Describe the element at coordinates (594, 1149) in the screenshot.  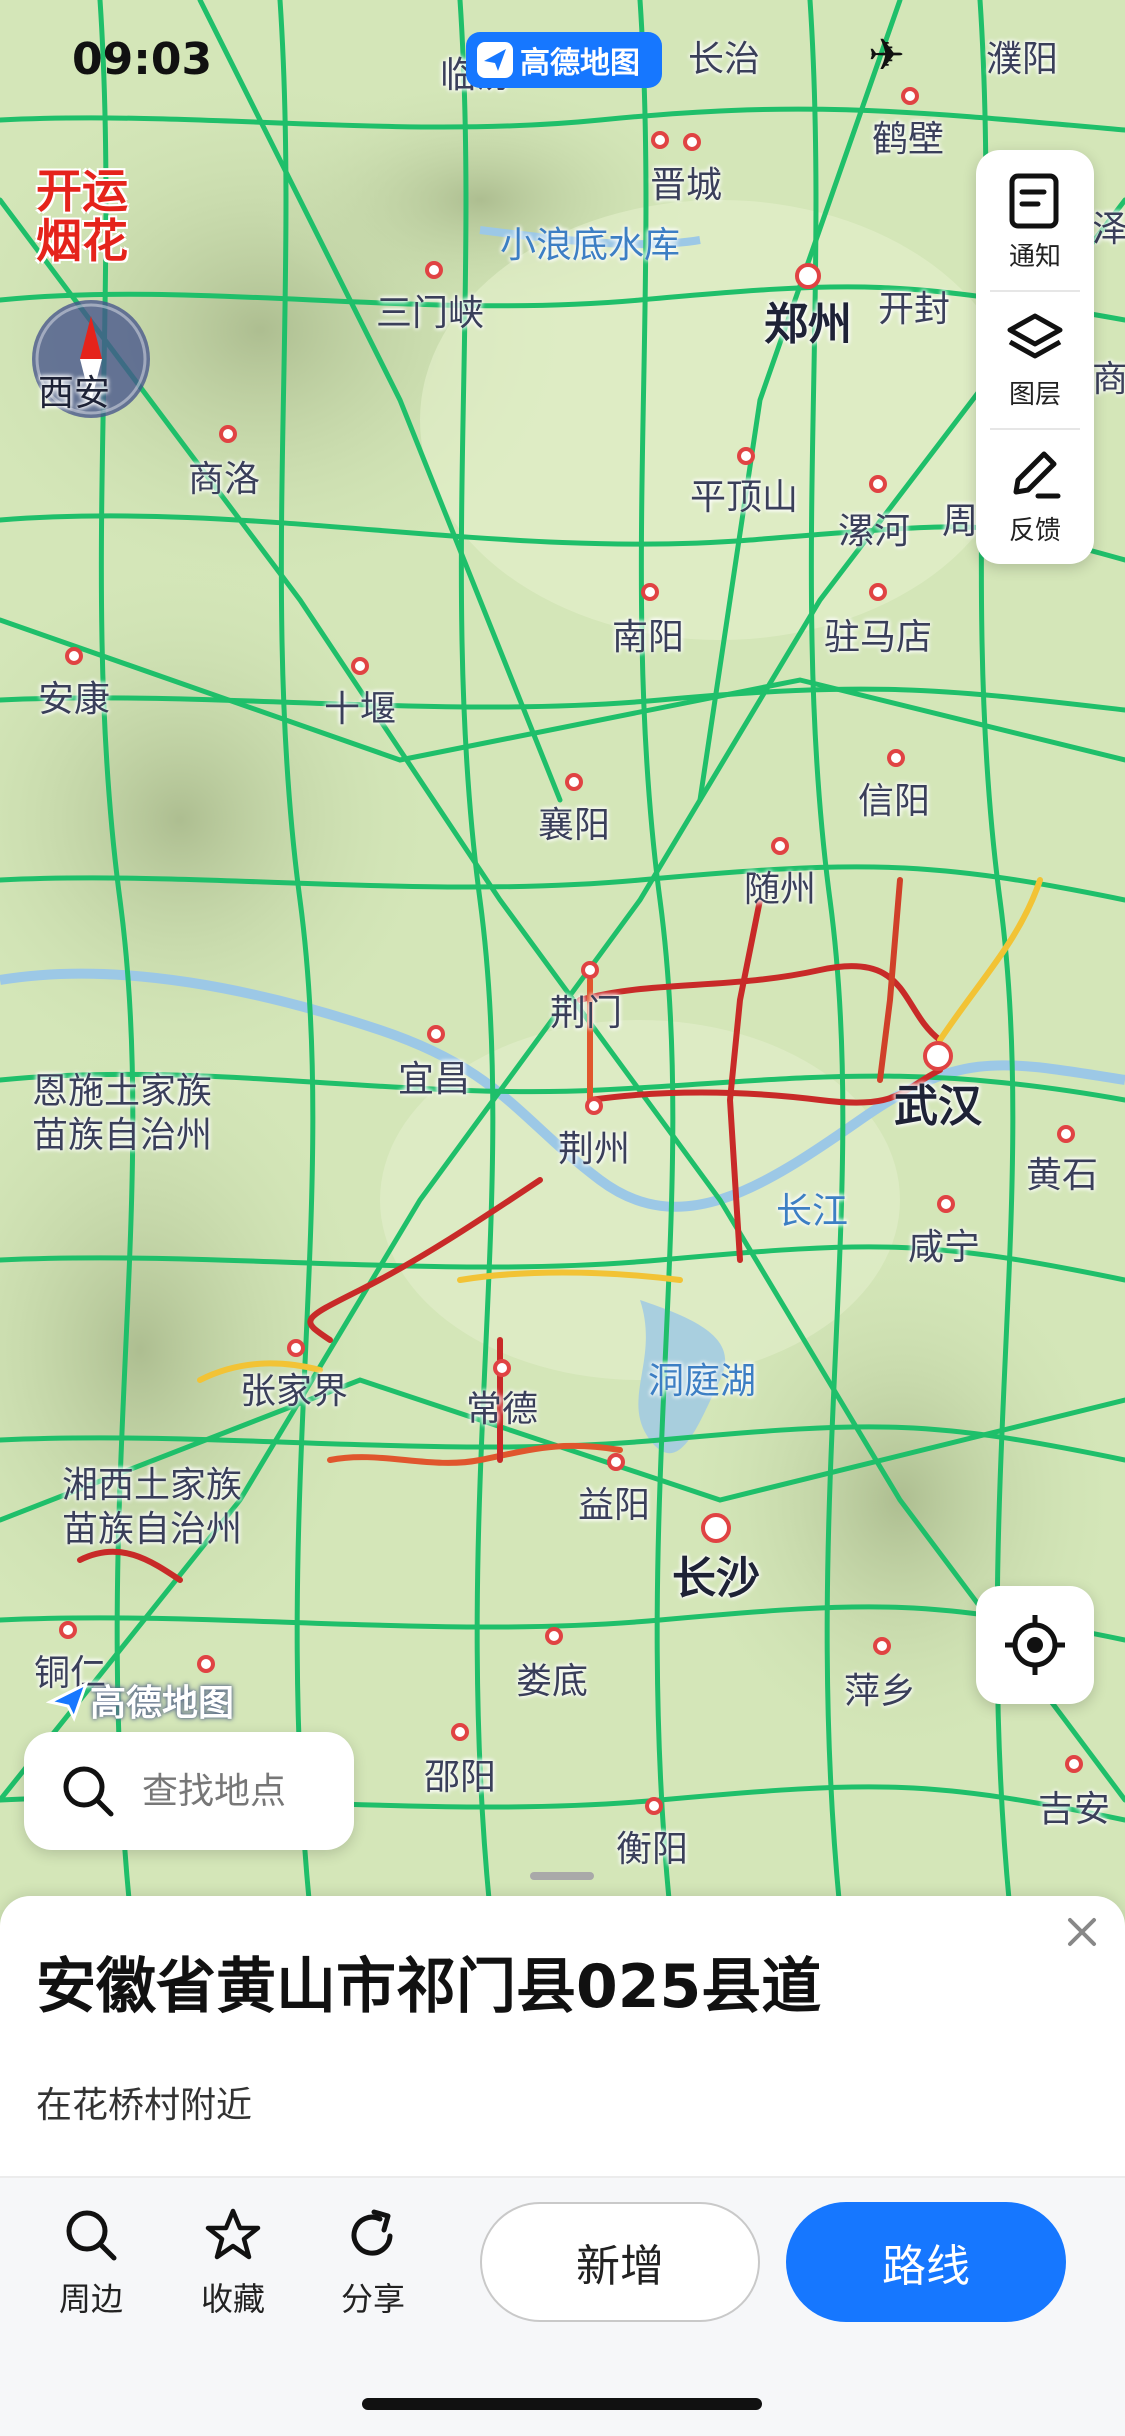
I see `city-label: 荆州` at that location.